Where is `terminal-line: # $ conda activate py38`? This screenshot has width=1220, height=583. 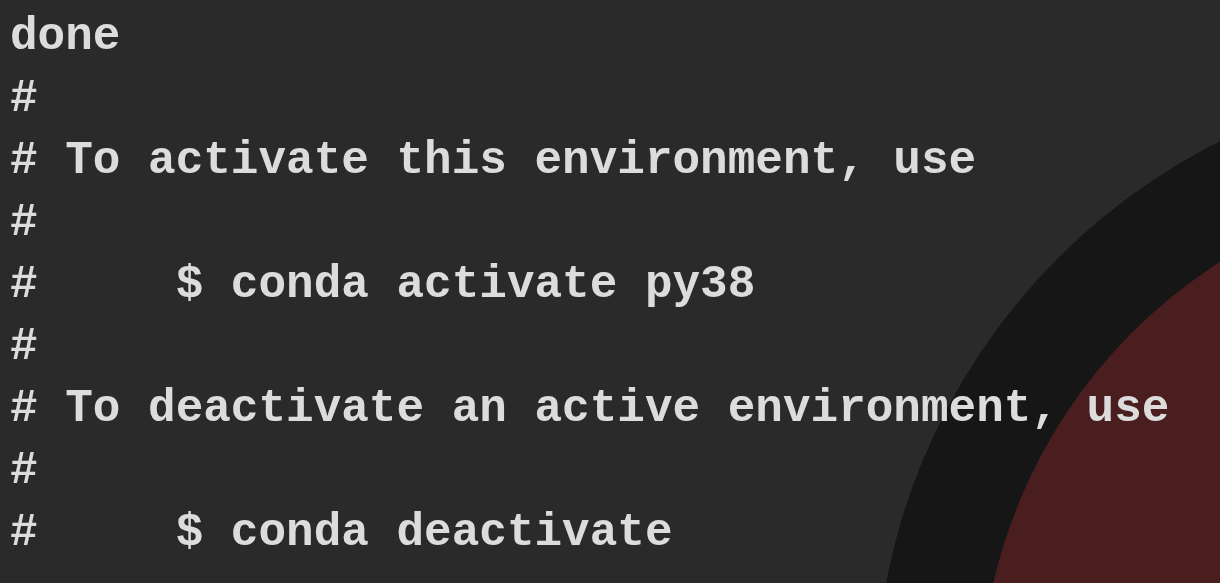
terminal-line: # $ conda activate py38 is located at coordinates (383, 285).